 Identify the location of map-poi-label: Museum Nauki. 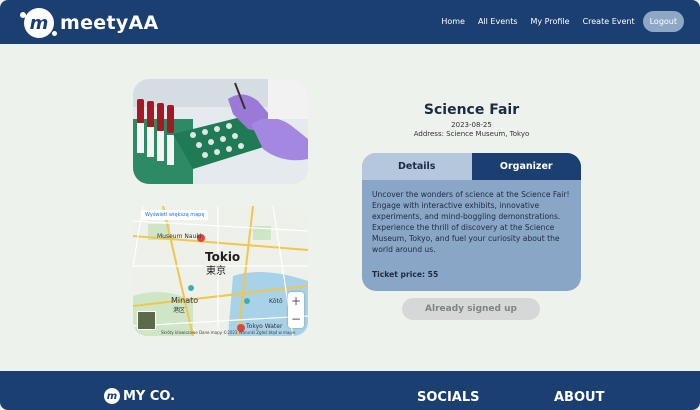
(179, 236).